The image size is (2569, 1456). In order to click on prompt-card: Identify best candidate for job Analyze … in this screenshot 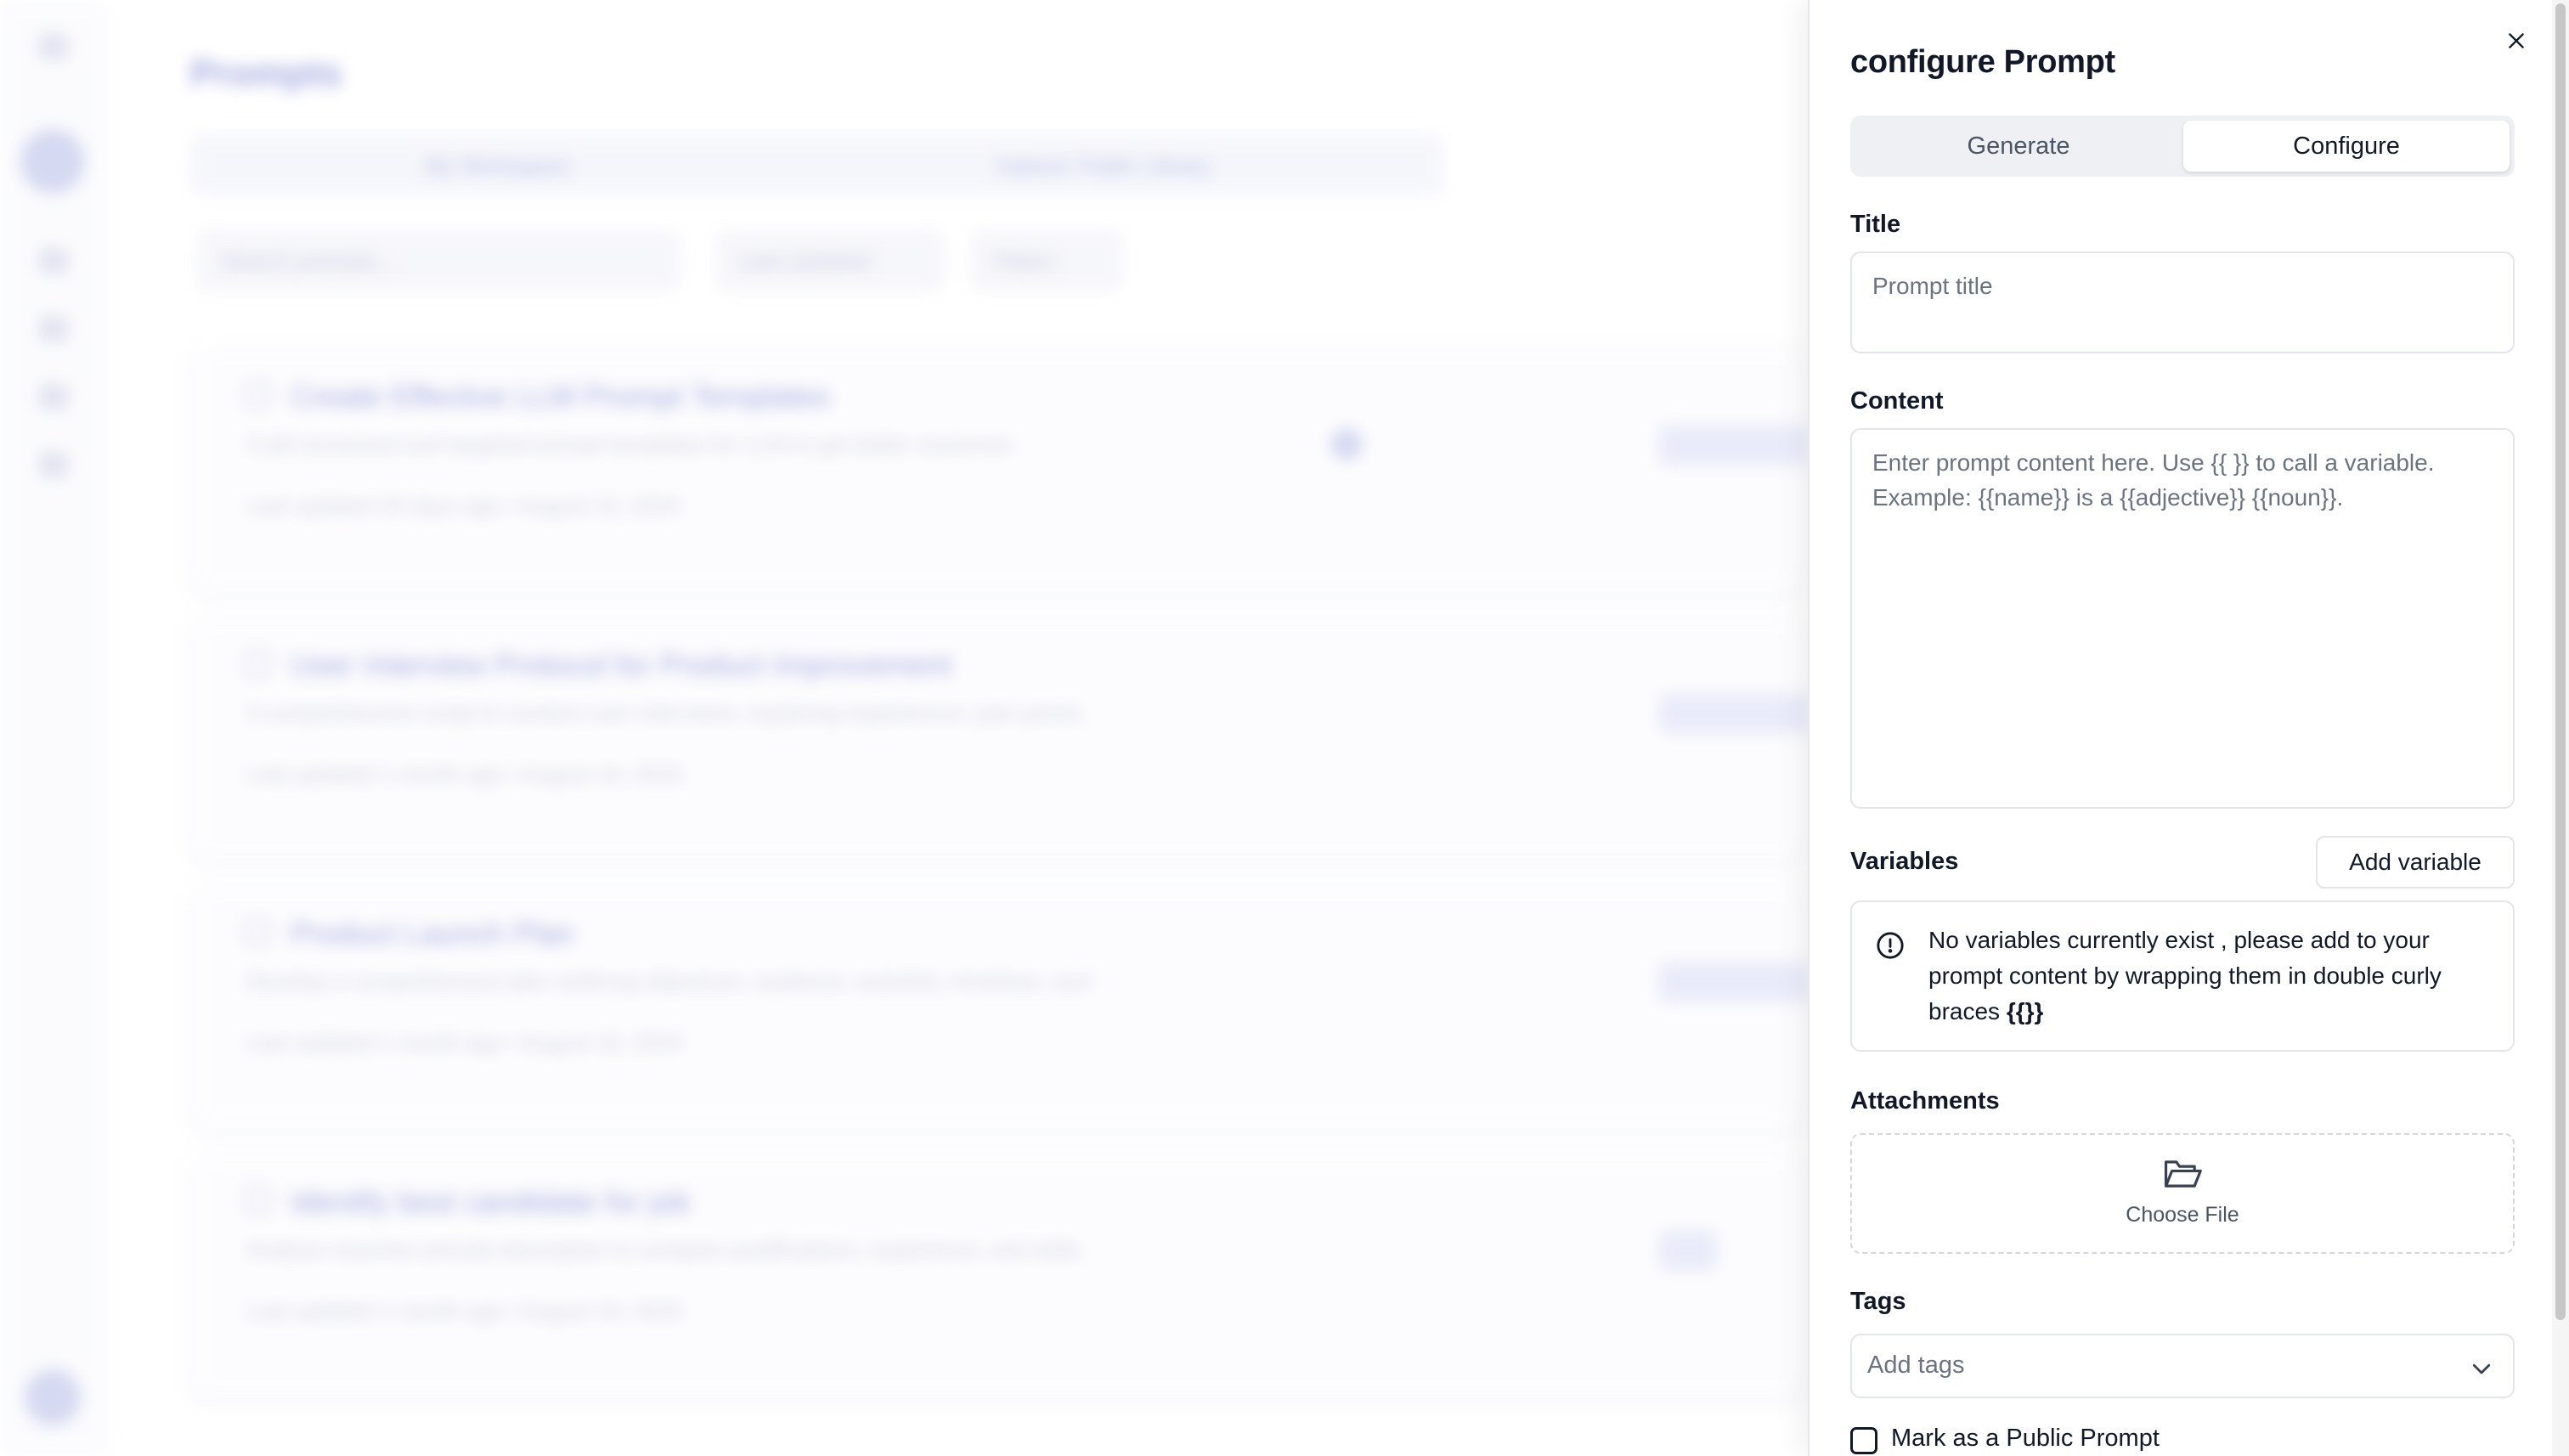, I will do `click(999, 1275)`.